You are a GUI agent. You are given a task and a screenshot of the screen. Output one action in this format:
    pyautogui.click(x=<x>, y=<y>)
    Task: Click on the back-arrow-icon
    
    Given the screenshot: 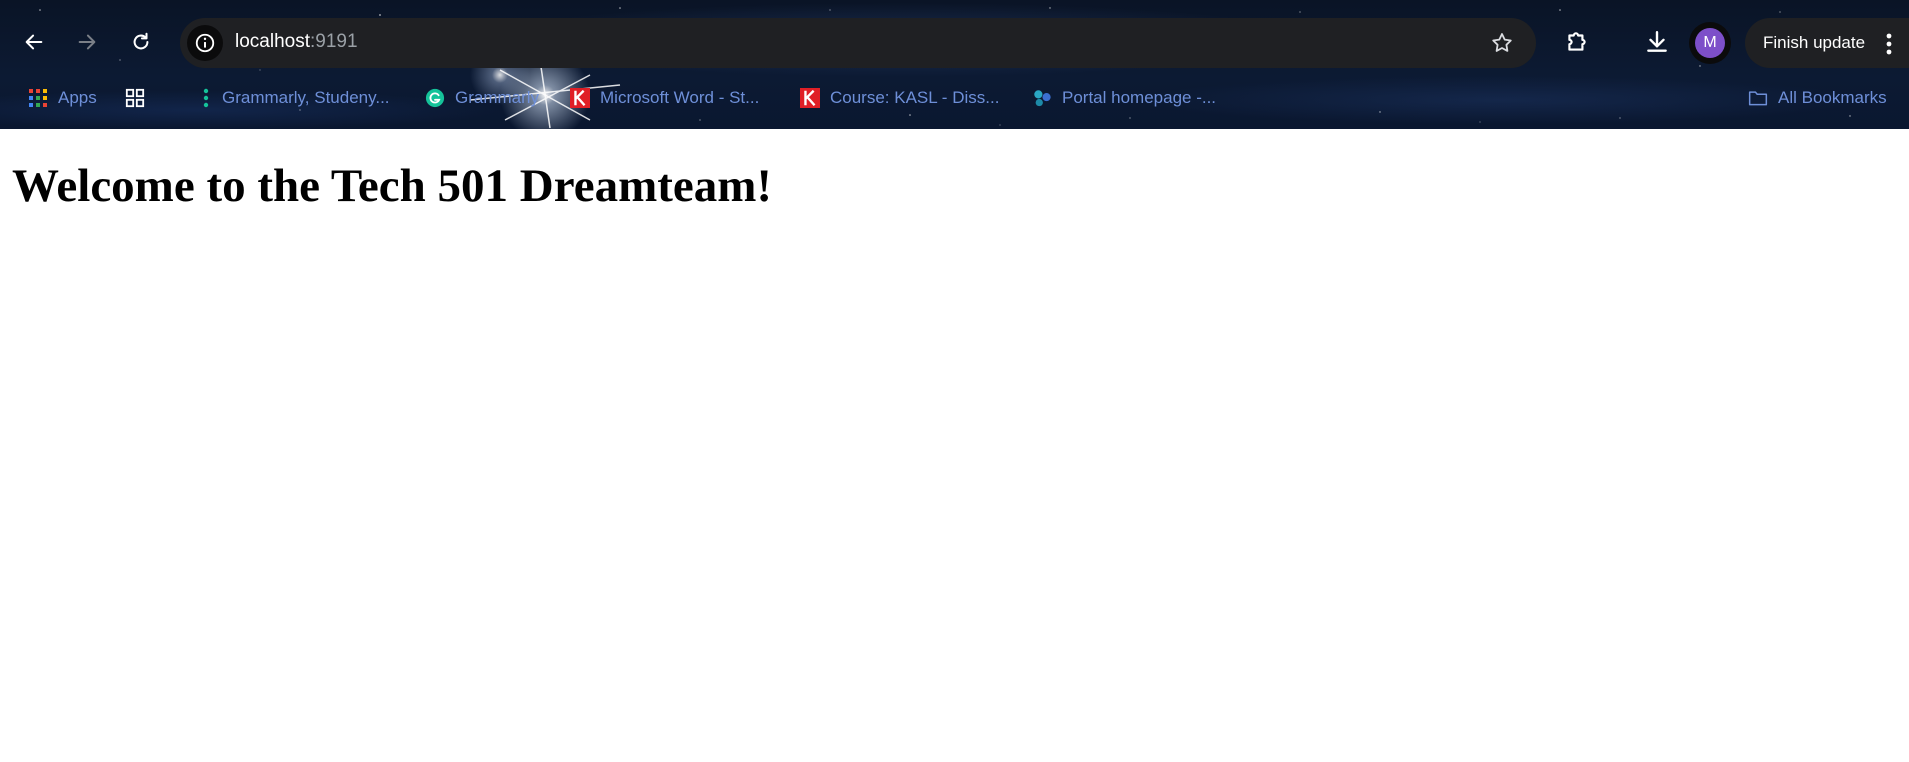 What is the action you would take?
    pyautogui.click(x=34, y=42)
    